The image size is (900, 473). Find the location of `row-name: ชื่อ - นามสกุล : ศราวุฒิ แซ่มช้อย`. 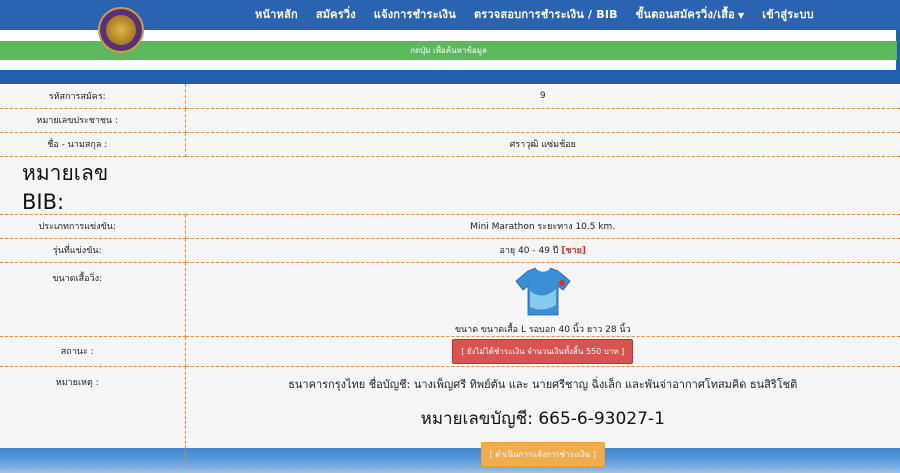

row-name: ชื่อ - นามสกุล : ศราวุฒิ แซ่มช้อย is located at coordinates (450, 144).